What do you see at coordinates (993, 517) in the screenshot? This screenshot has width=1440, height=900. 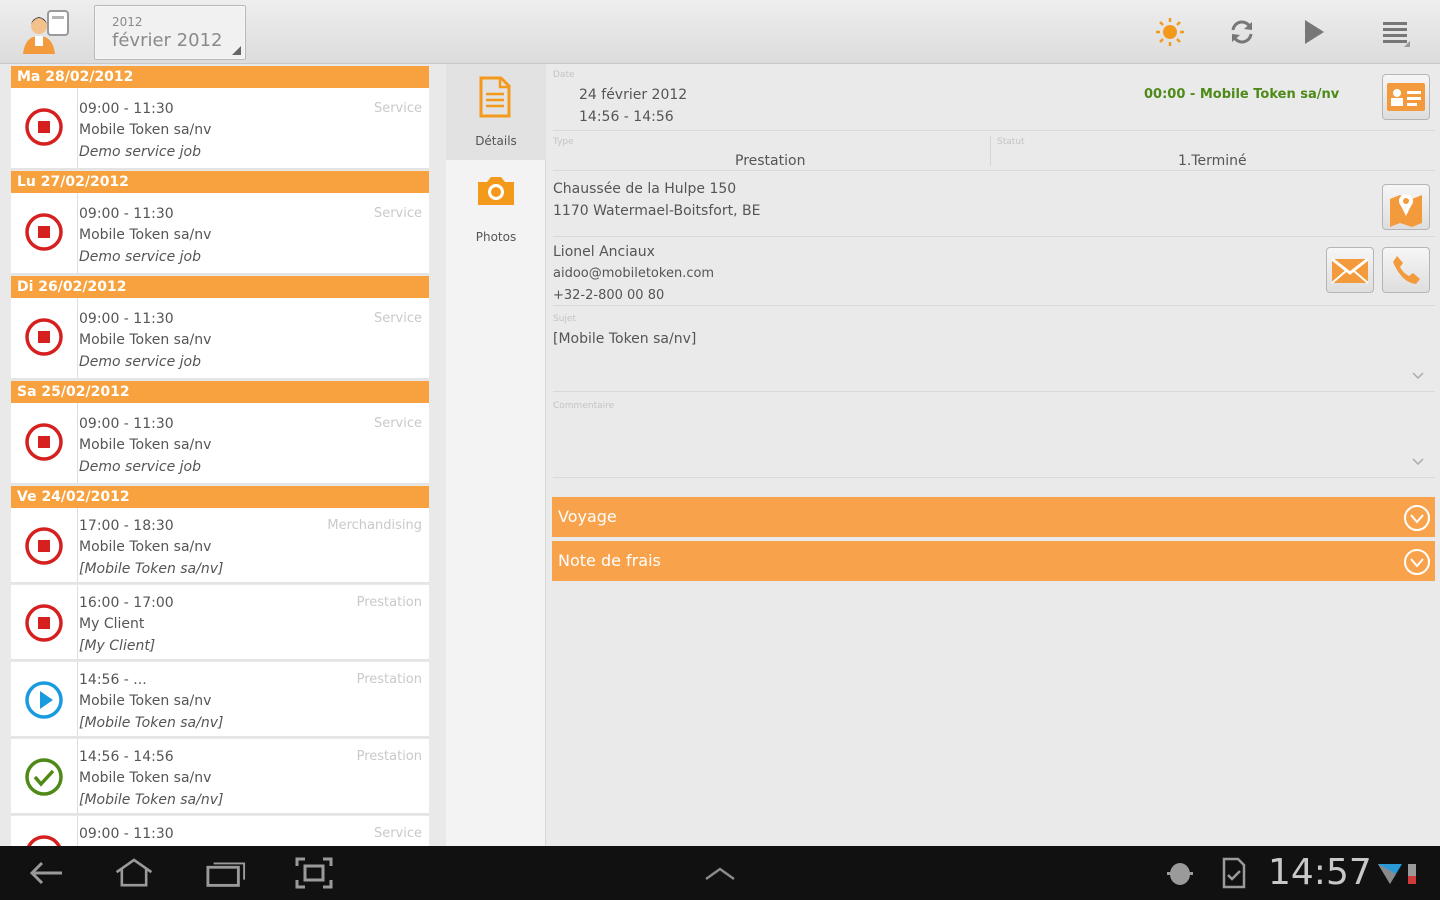 I see `section-voyage: Voyage` at bounding box center [993, 517].